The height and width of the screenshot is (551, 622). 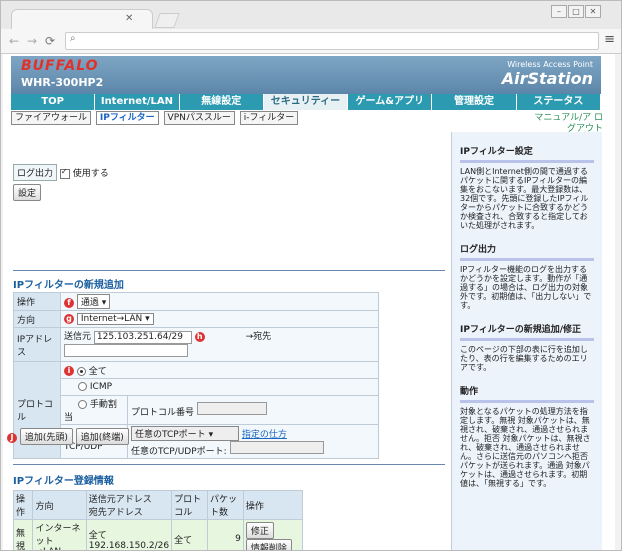 I want to click on delete-button: 情報削除, so click(x=268, y=544).